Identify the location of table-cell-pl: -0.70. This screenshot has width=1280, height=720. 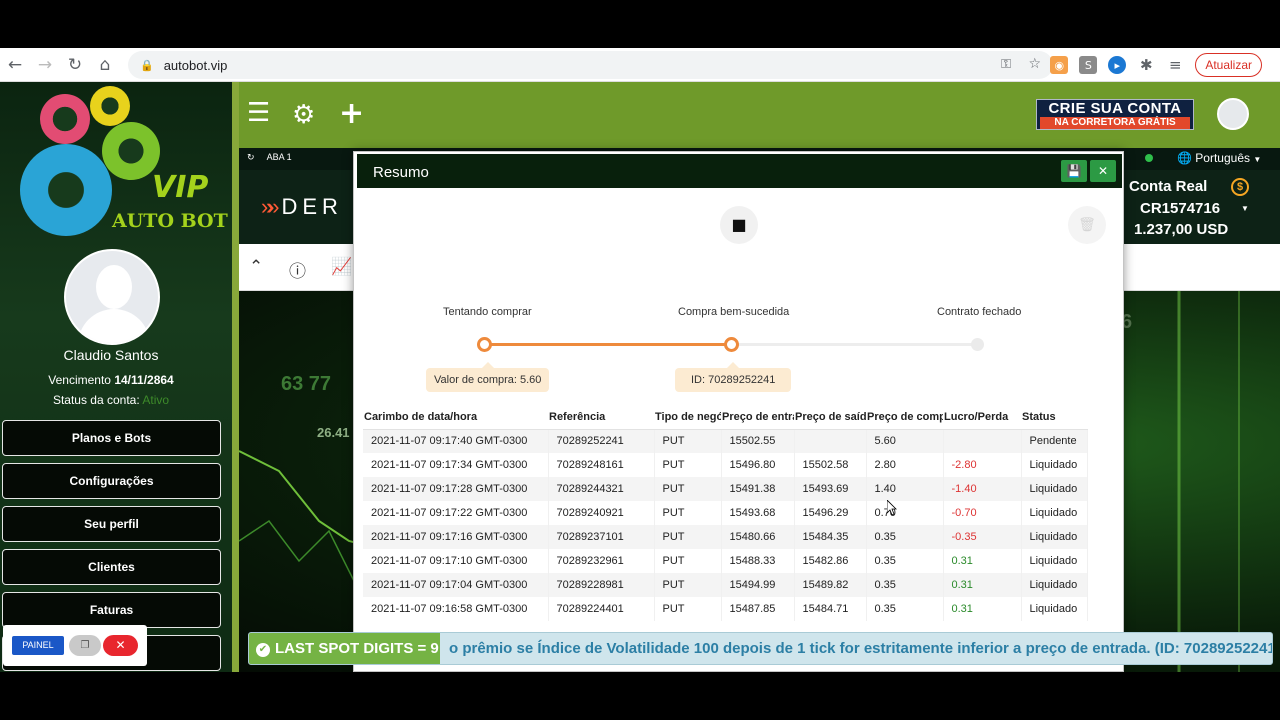
(982, 513).